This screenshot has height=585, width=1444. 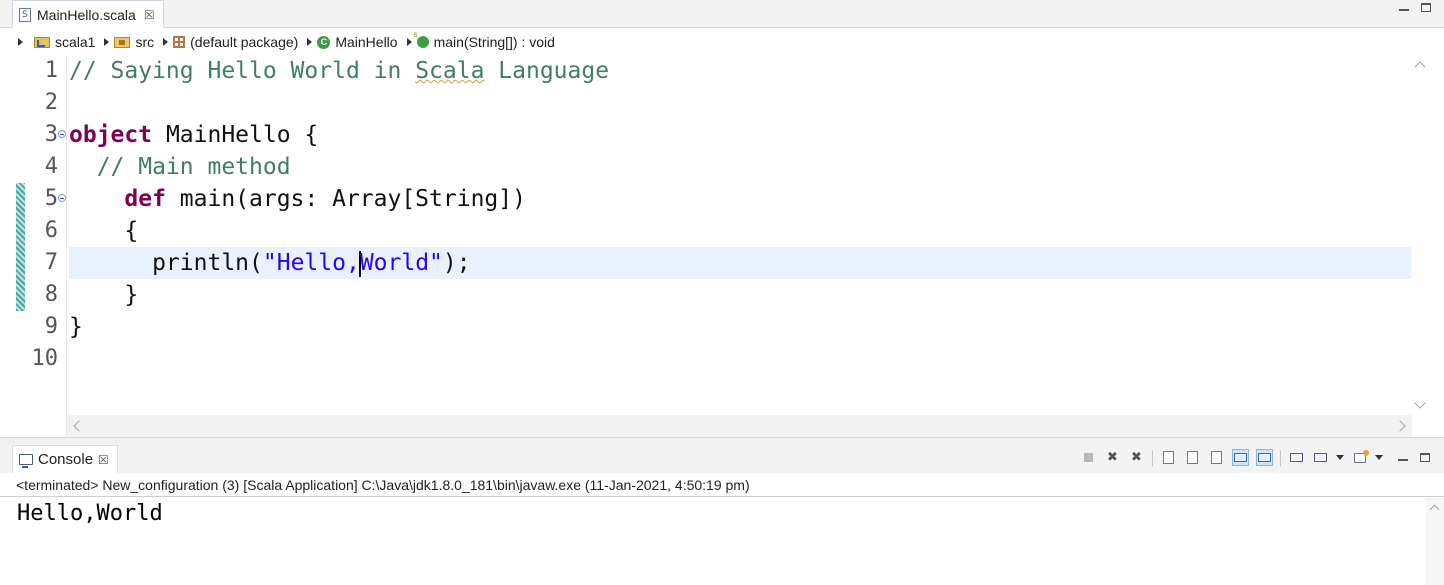 I want to click on method-icon, so click(x=421, y=39).